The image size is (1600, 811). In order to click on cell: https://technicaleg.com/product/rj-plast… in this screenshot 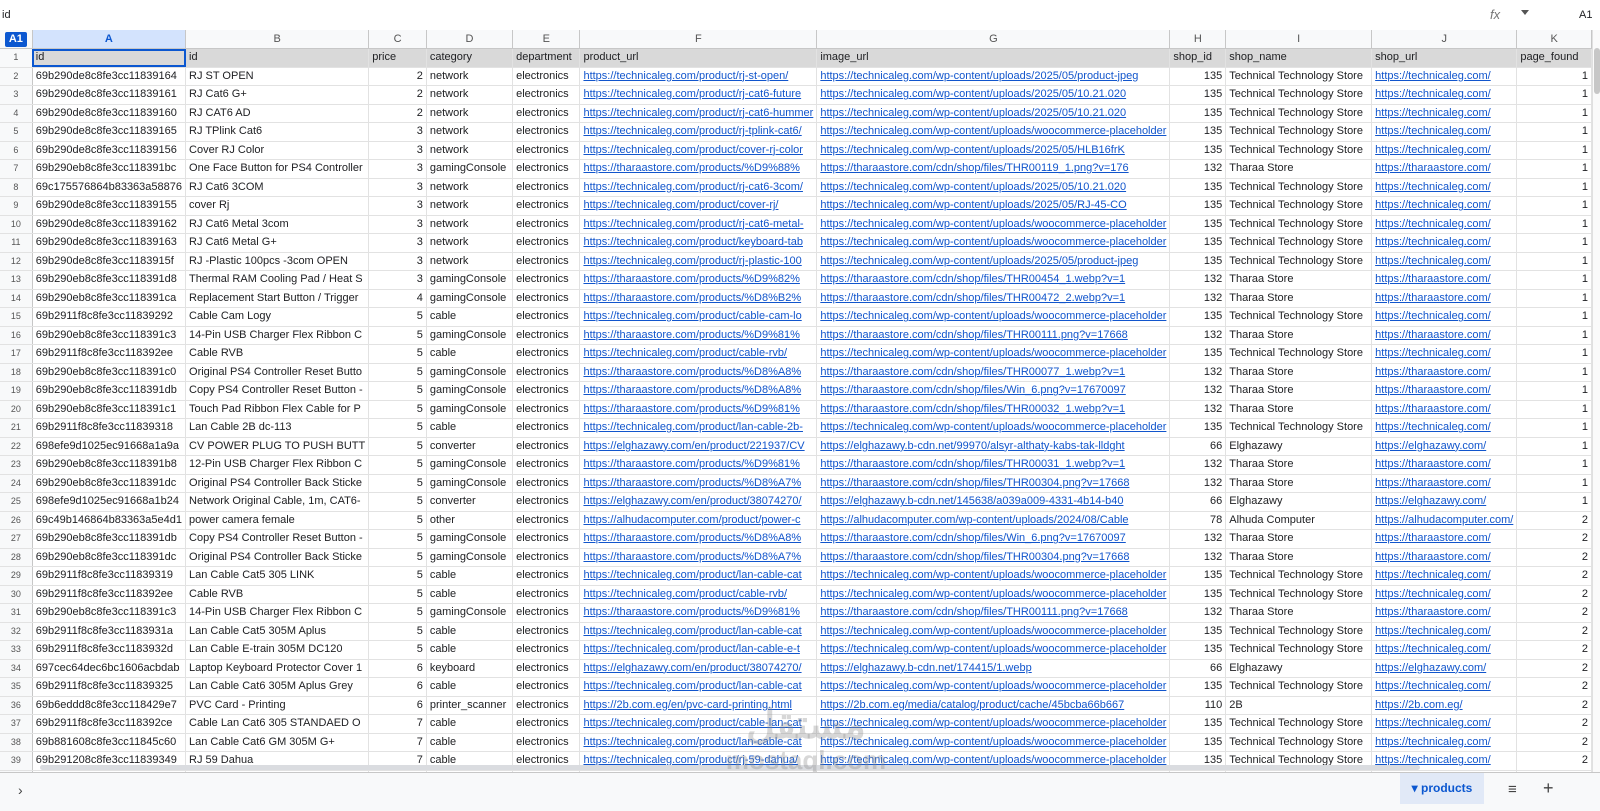, I will do `click(698, 261)`.